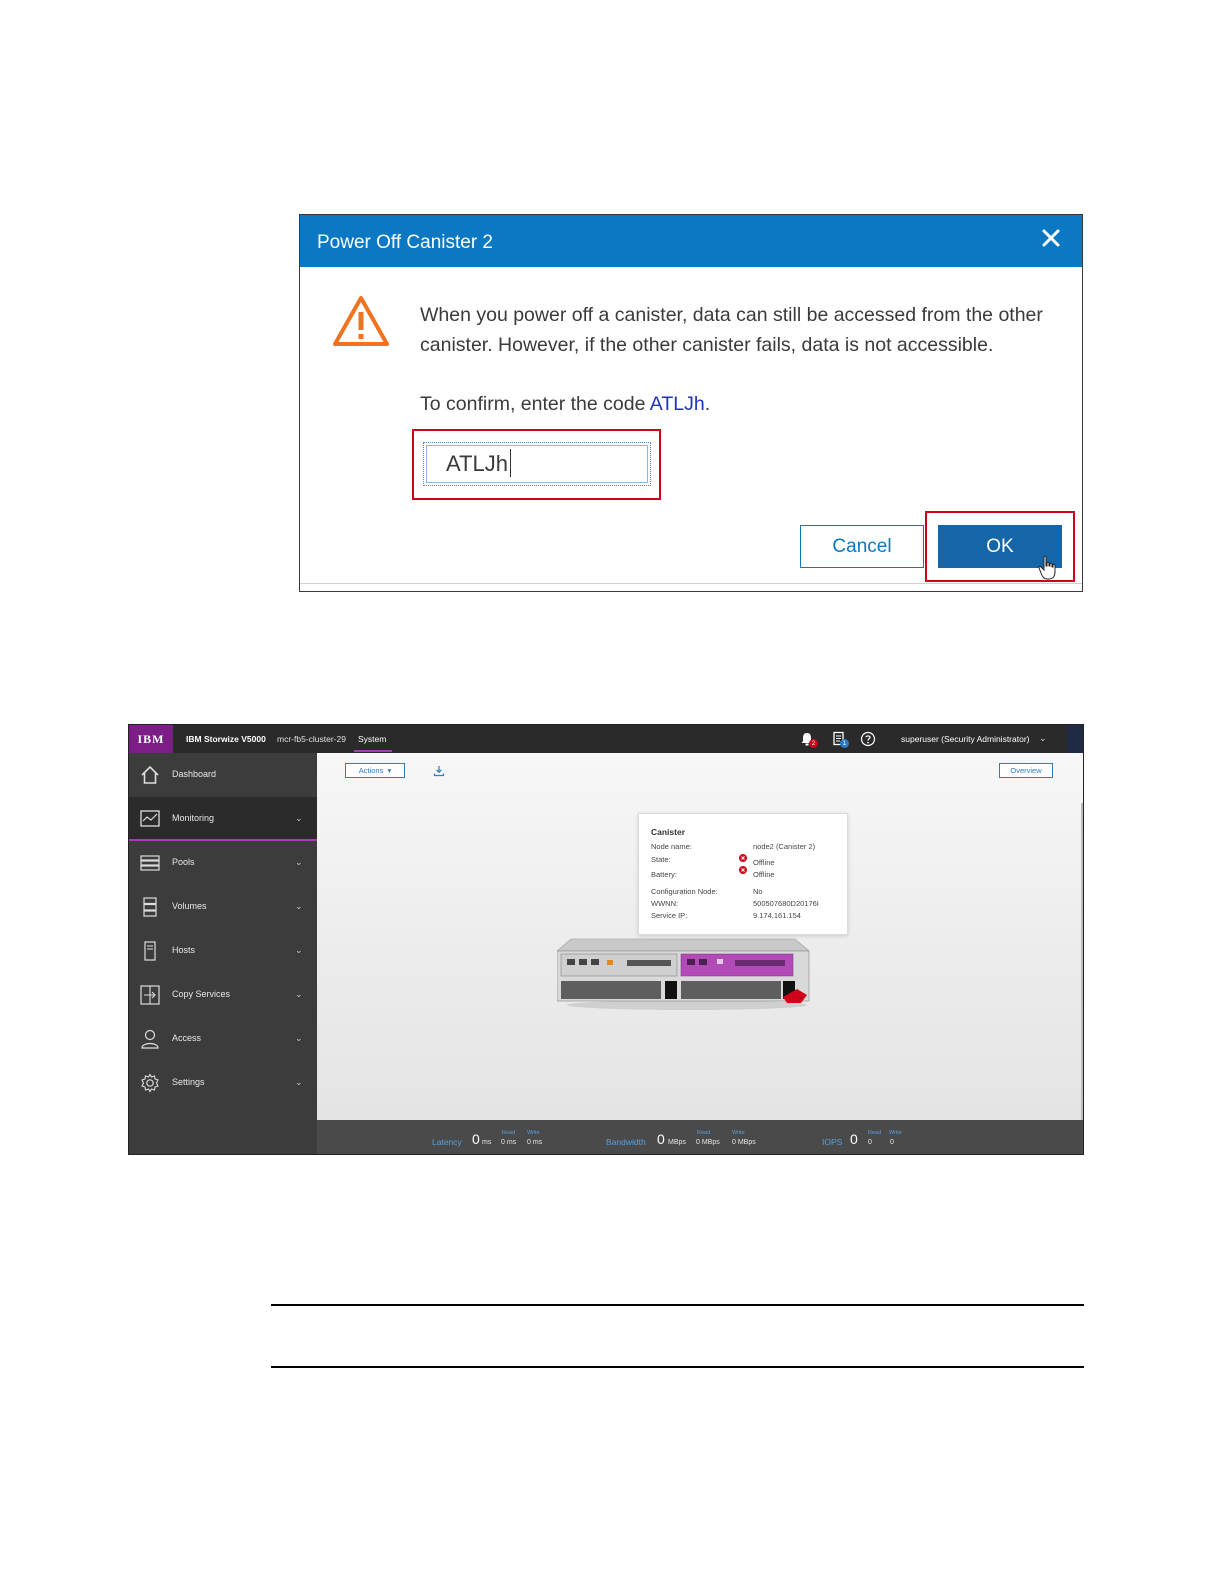 The width and height of the screenshot is (1224, 1584). I want to click on gear-icon, so click(150, 1083).